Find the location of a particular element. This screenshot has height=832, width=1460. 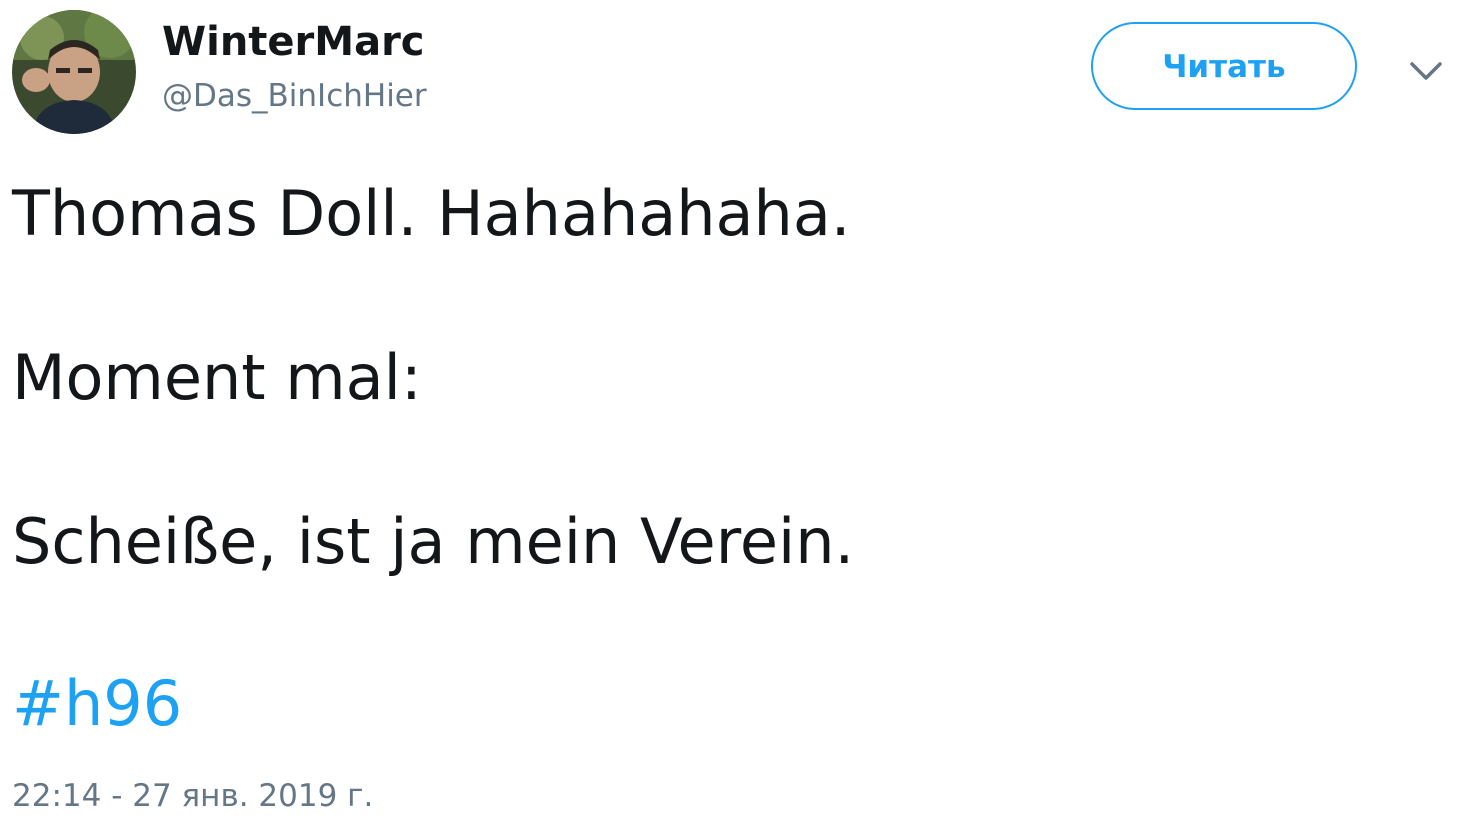

tweet-timestamp: 22:14 - 27 янв. 2019 г. is located at coordinates (192, 796).